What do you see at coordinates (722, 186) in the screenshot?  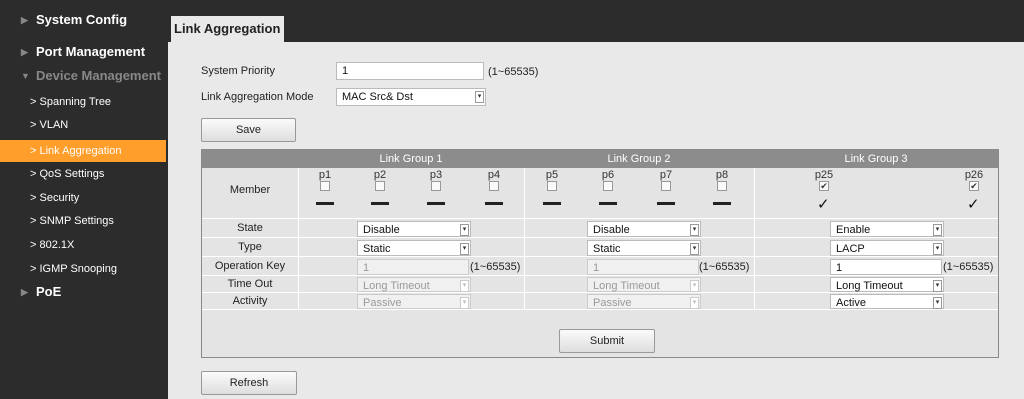 I see `port-checkbox-p8` at bounding box center [722, 186].